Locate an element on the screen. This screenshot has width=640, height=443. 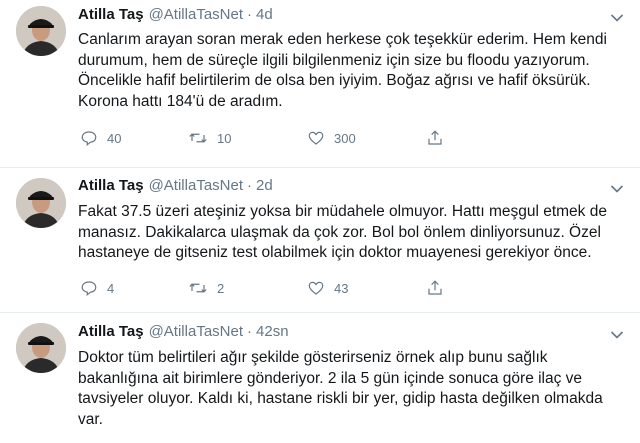
like-count: 43 is located at coordinates (341, 288).